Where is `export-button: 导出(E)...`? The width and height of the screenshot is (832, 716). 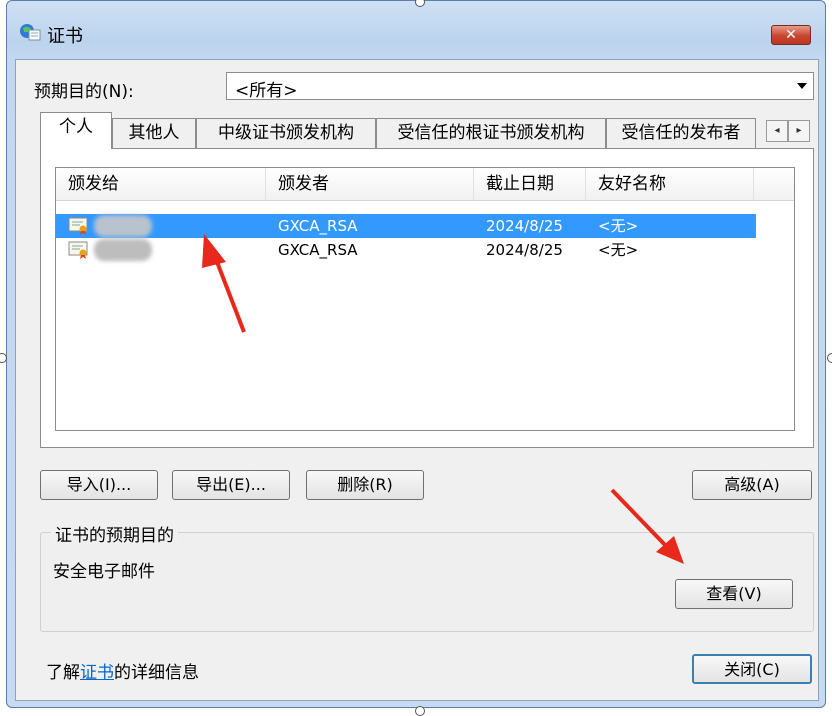 export-button: 导出(E)... is located at coordinates (231, 485).